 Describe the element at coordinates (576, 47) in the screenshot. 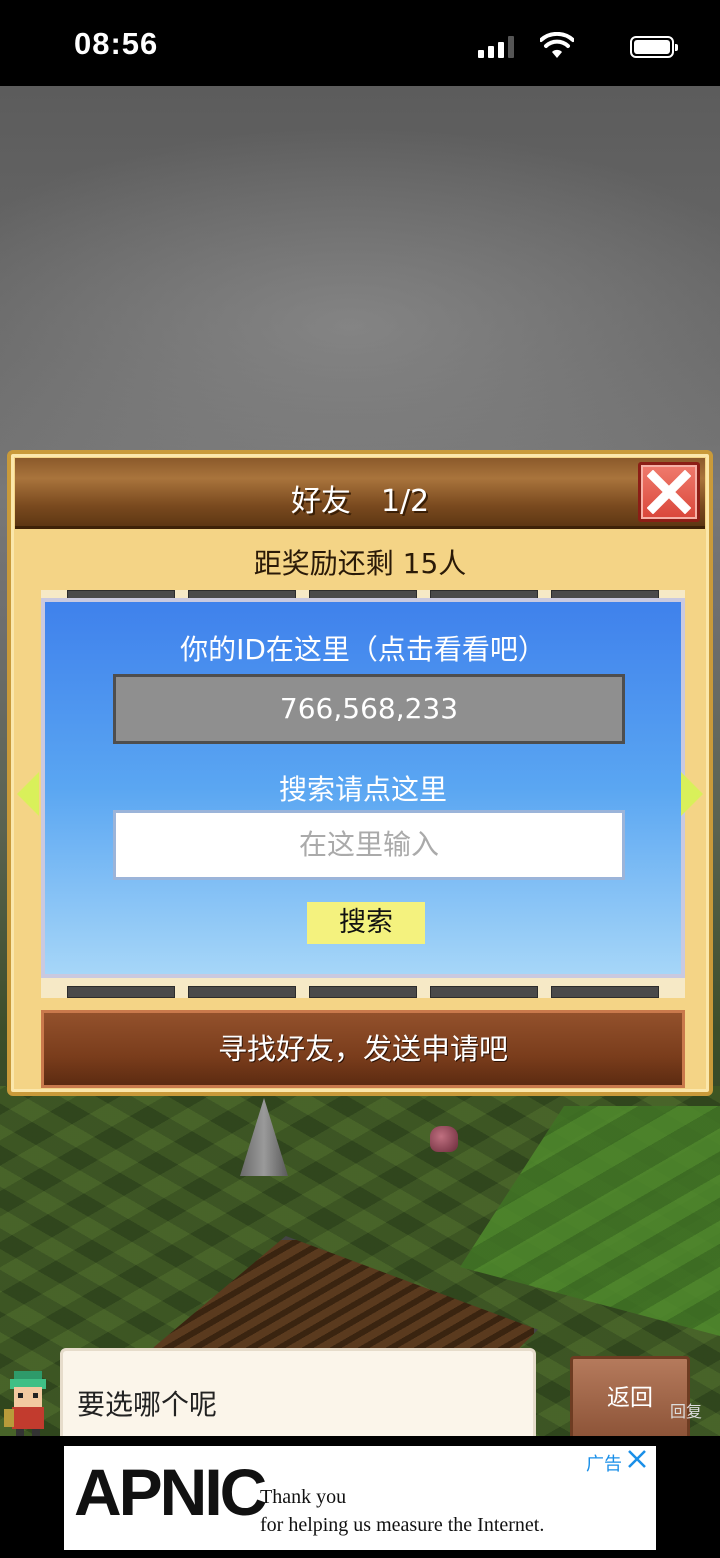

I see `status-icons` at that location.